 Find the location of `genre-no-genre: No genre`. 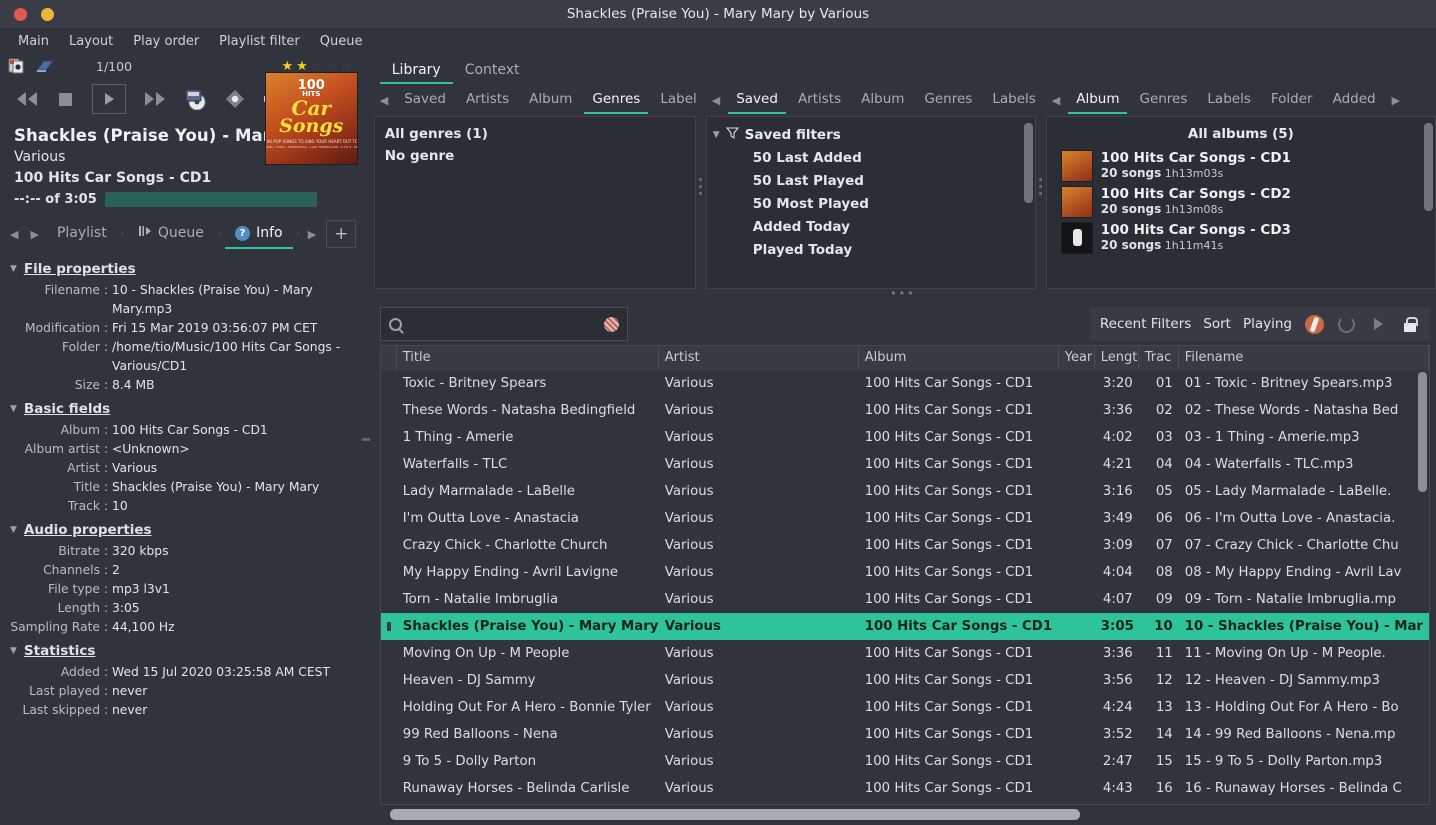

genre-no-genre: No genre is located at coordinates (535, 156).